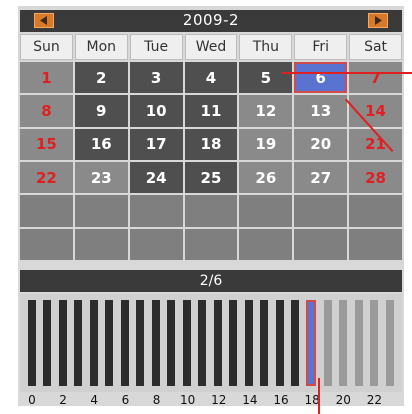 The height and width of the screenshot is (414, 412). I want to click on calendar-day: 11, so click(211, 111).